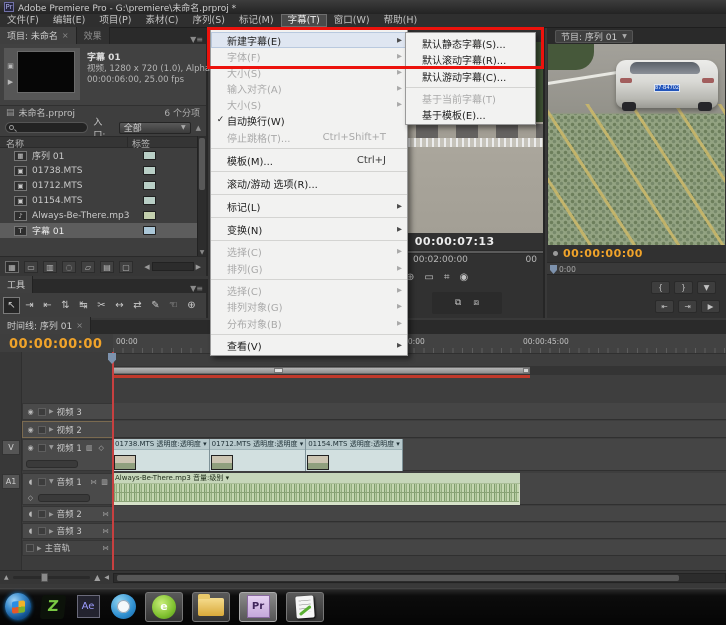 This screenshot has width=726, height=625. What do you see at coordinates (309, 120) in the screenshot?
I see `menu-item: ✓ 自动换行(W)` at bounding box center [309, 120].